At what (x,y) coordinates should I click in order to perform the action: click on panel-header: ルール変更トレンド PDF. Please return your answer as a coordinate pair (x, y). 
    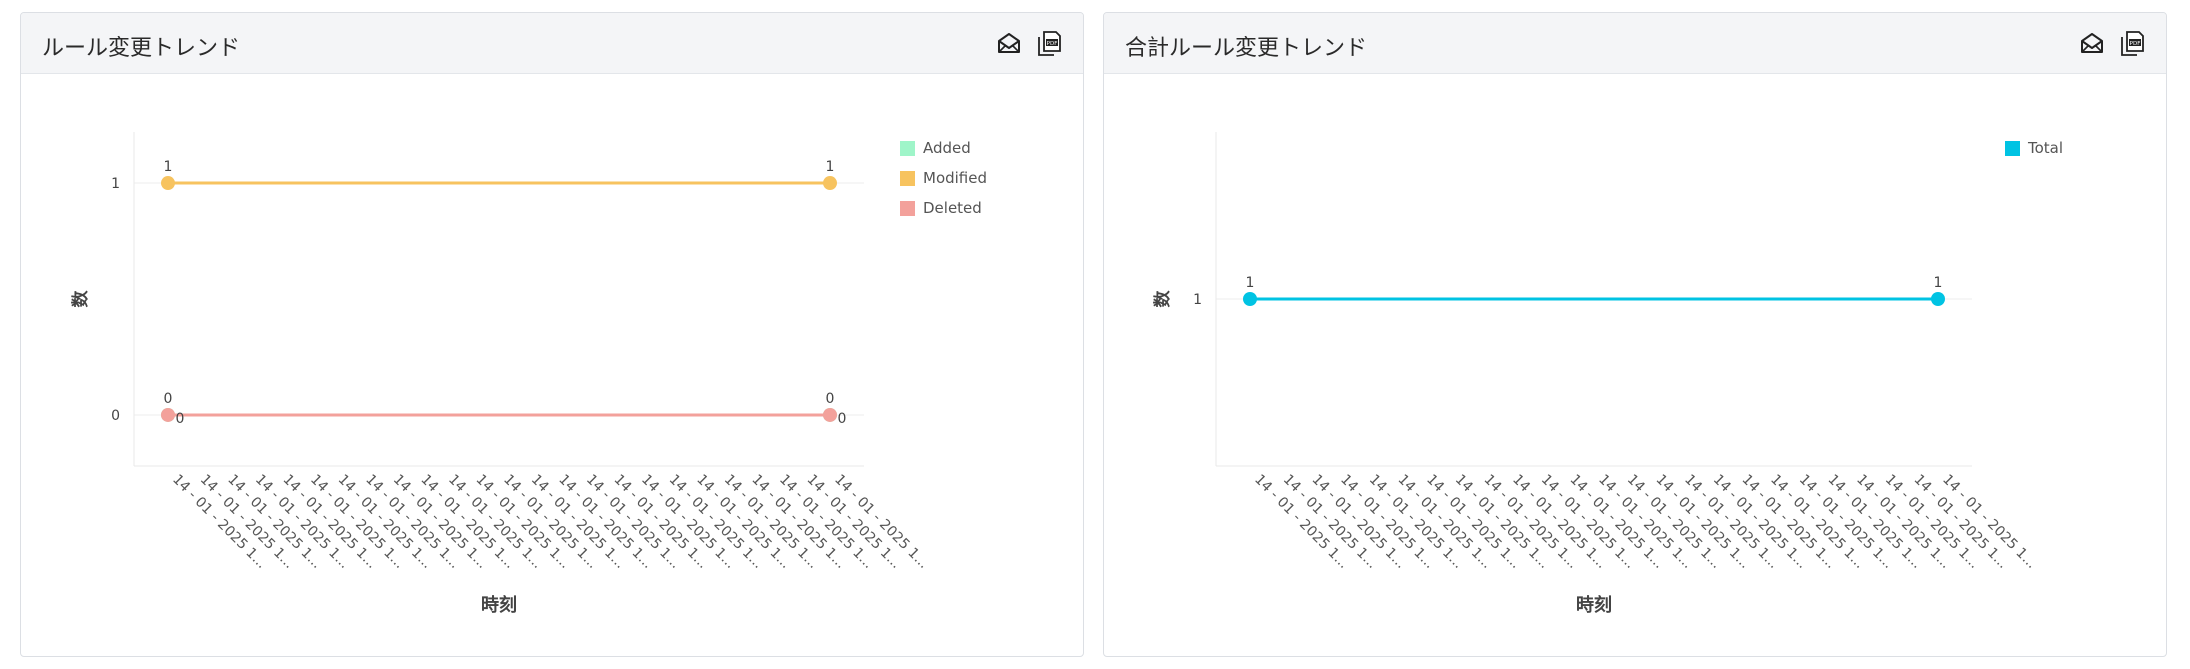
    Looking at the image, I should click on (552, 43).